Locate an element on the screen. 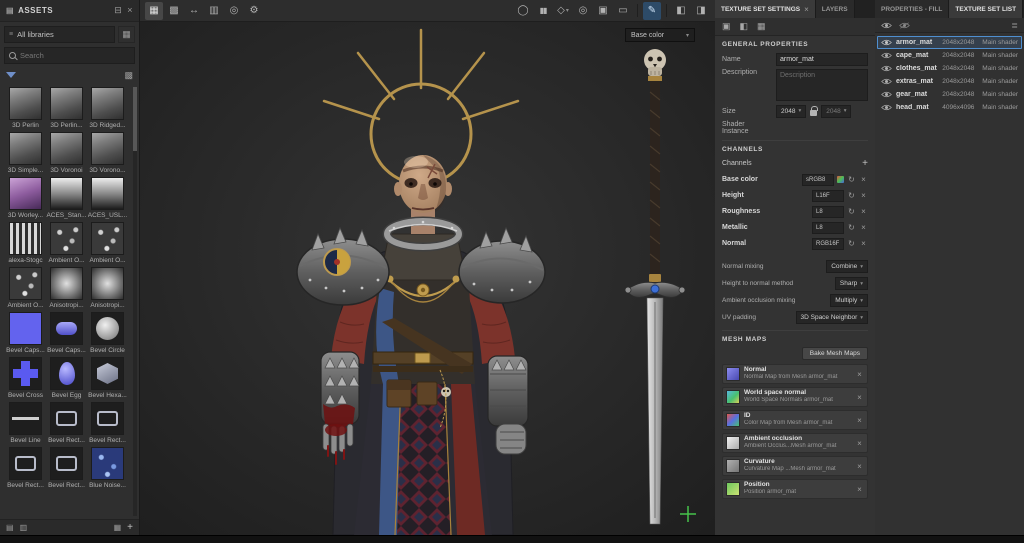  viewport-channel-dropdown: Base color ▾ is located at coordinates (660, 35).